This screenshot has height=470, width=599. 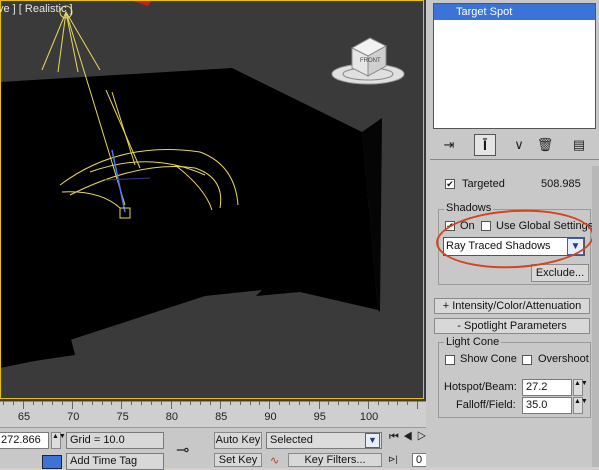 What do you see at coordinates (486, 405) in the screenshot?
I see `falloff-label: Falloff/Field:` at bounding box center [486, 405].